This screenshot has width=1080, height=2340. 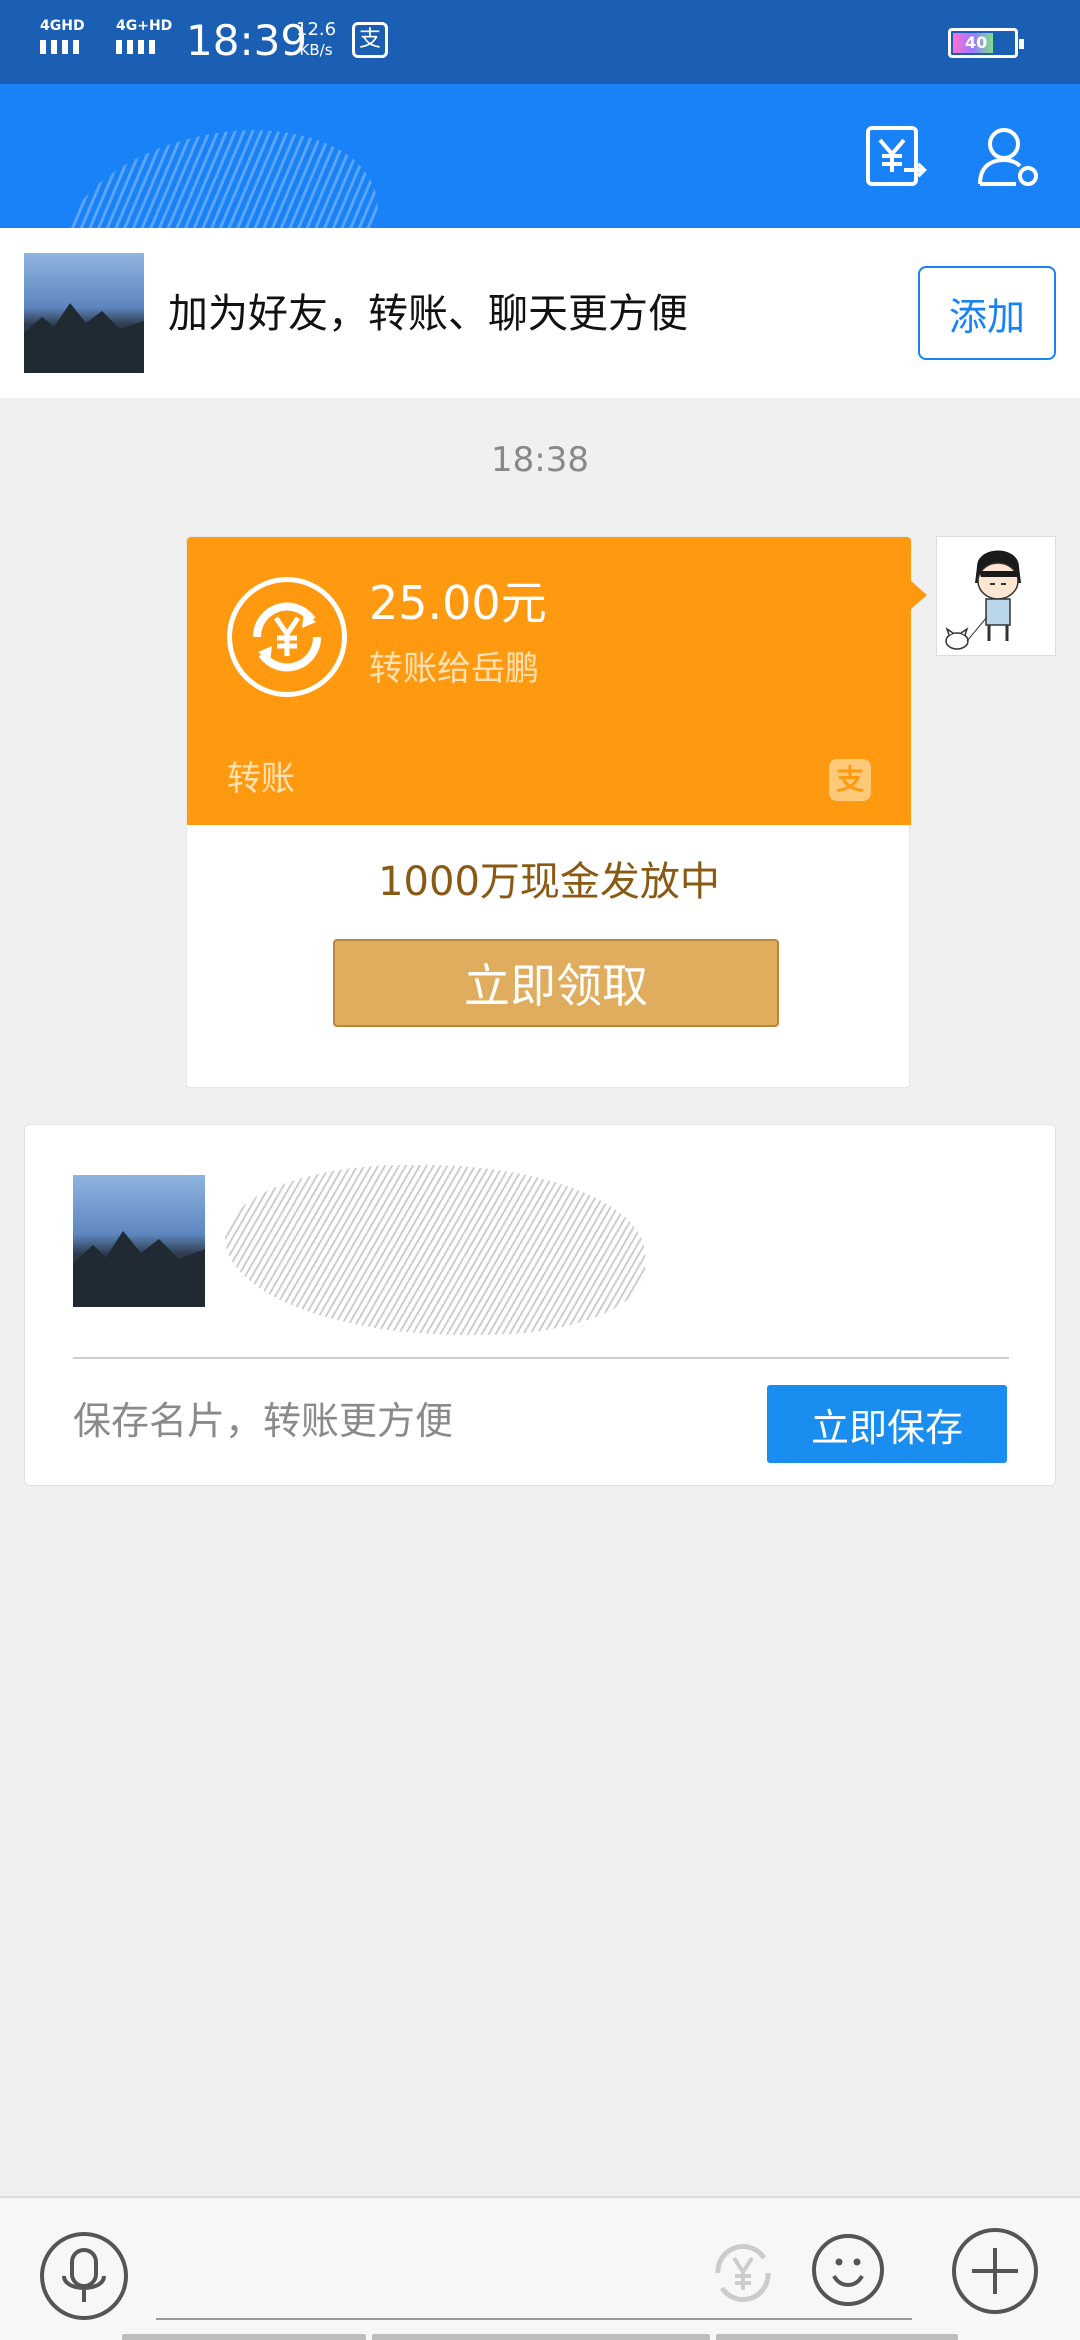 I want to click on alipay-notification-icon: 支, so click(x=370, y=40).